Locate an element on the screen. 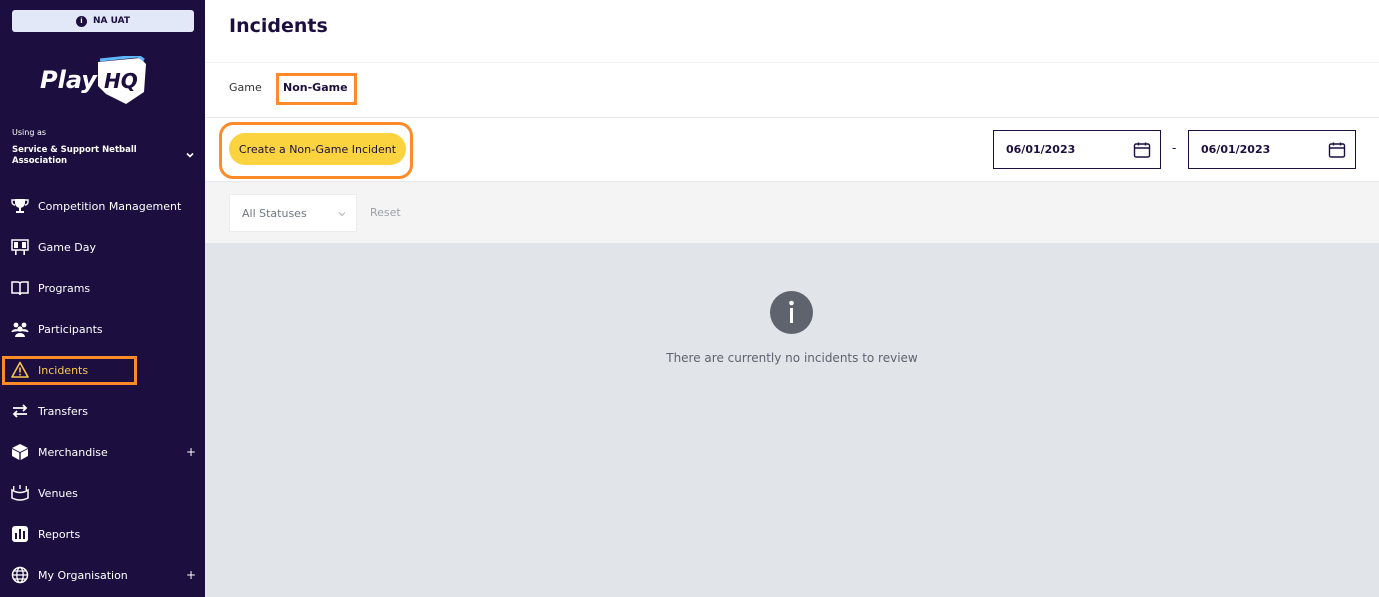 This screenshot has height=597, width=1379. sidebar-item-competition-management: Competition Management is located at coordinates (102, 206).